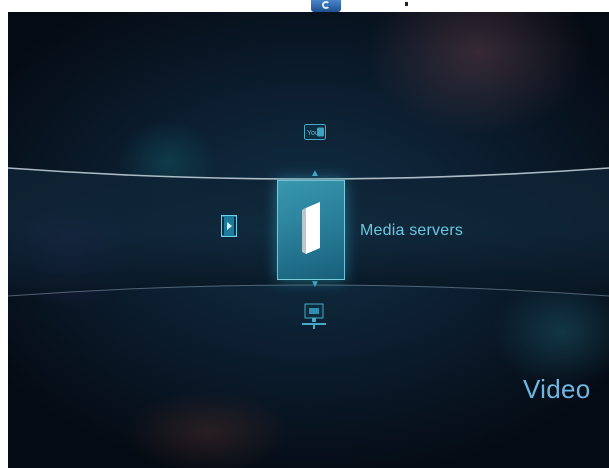 This screenshot has width=609, height=468. What do you see at coordinates (412, 230) in the screenshot?
I see `selected-item-label: Media servers` at bounding box center [412, 230].